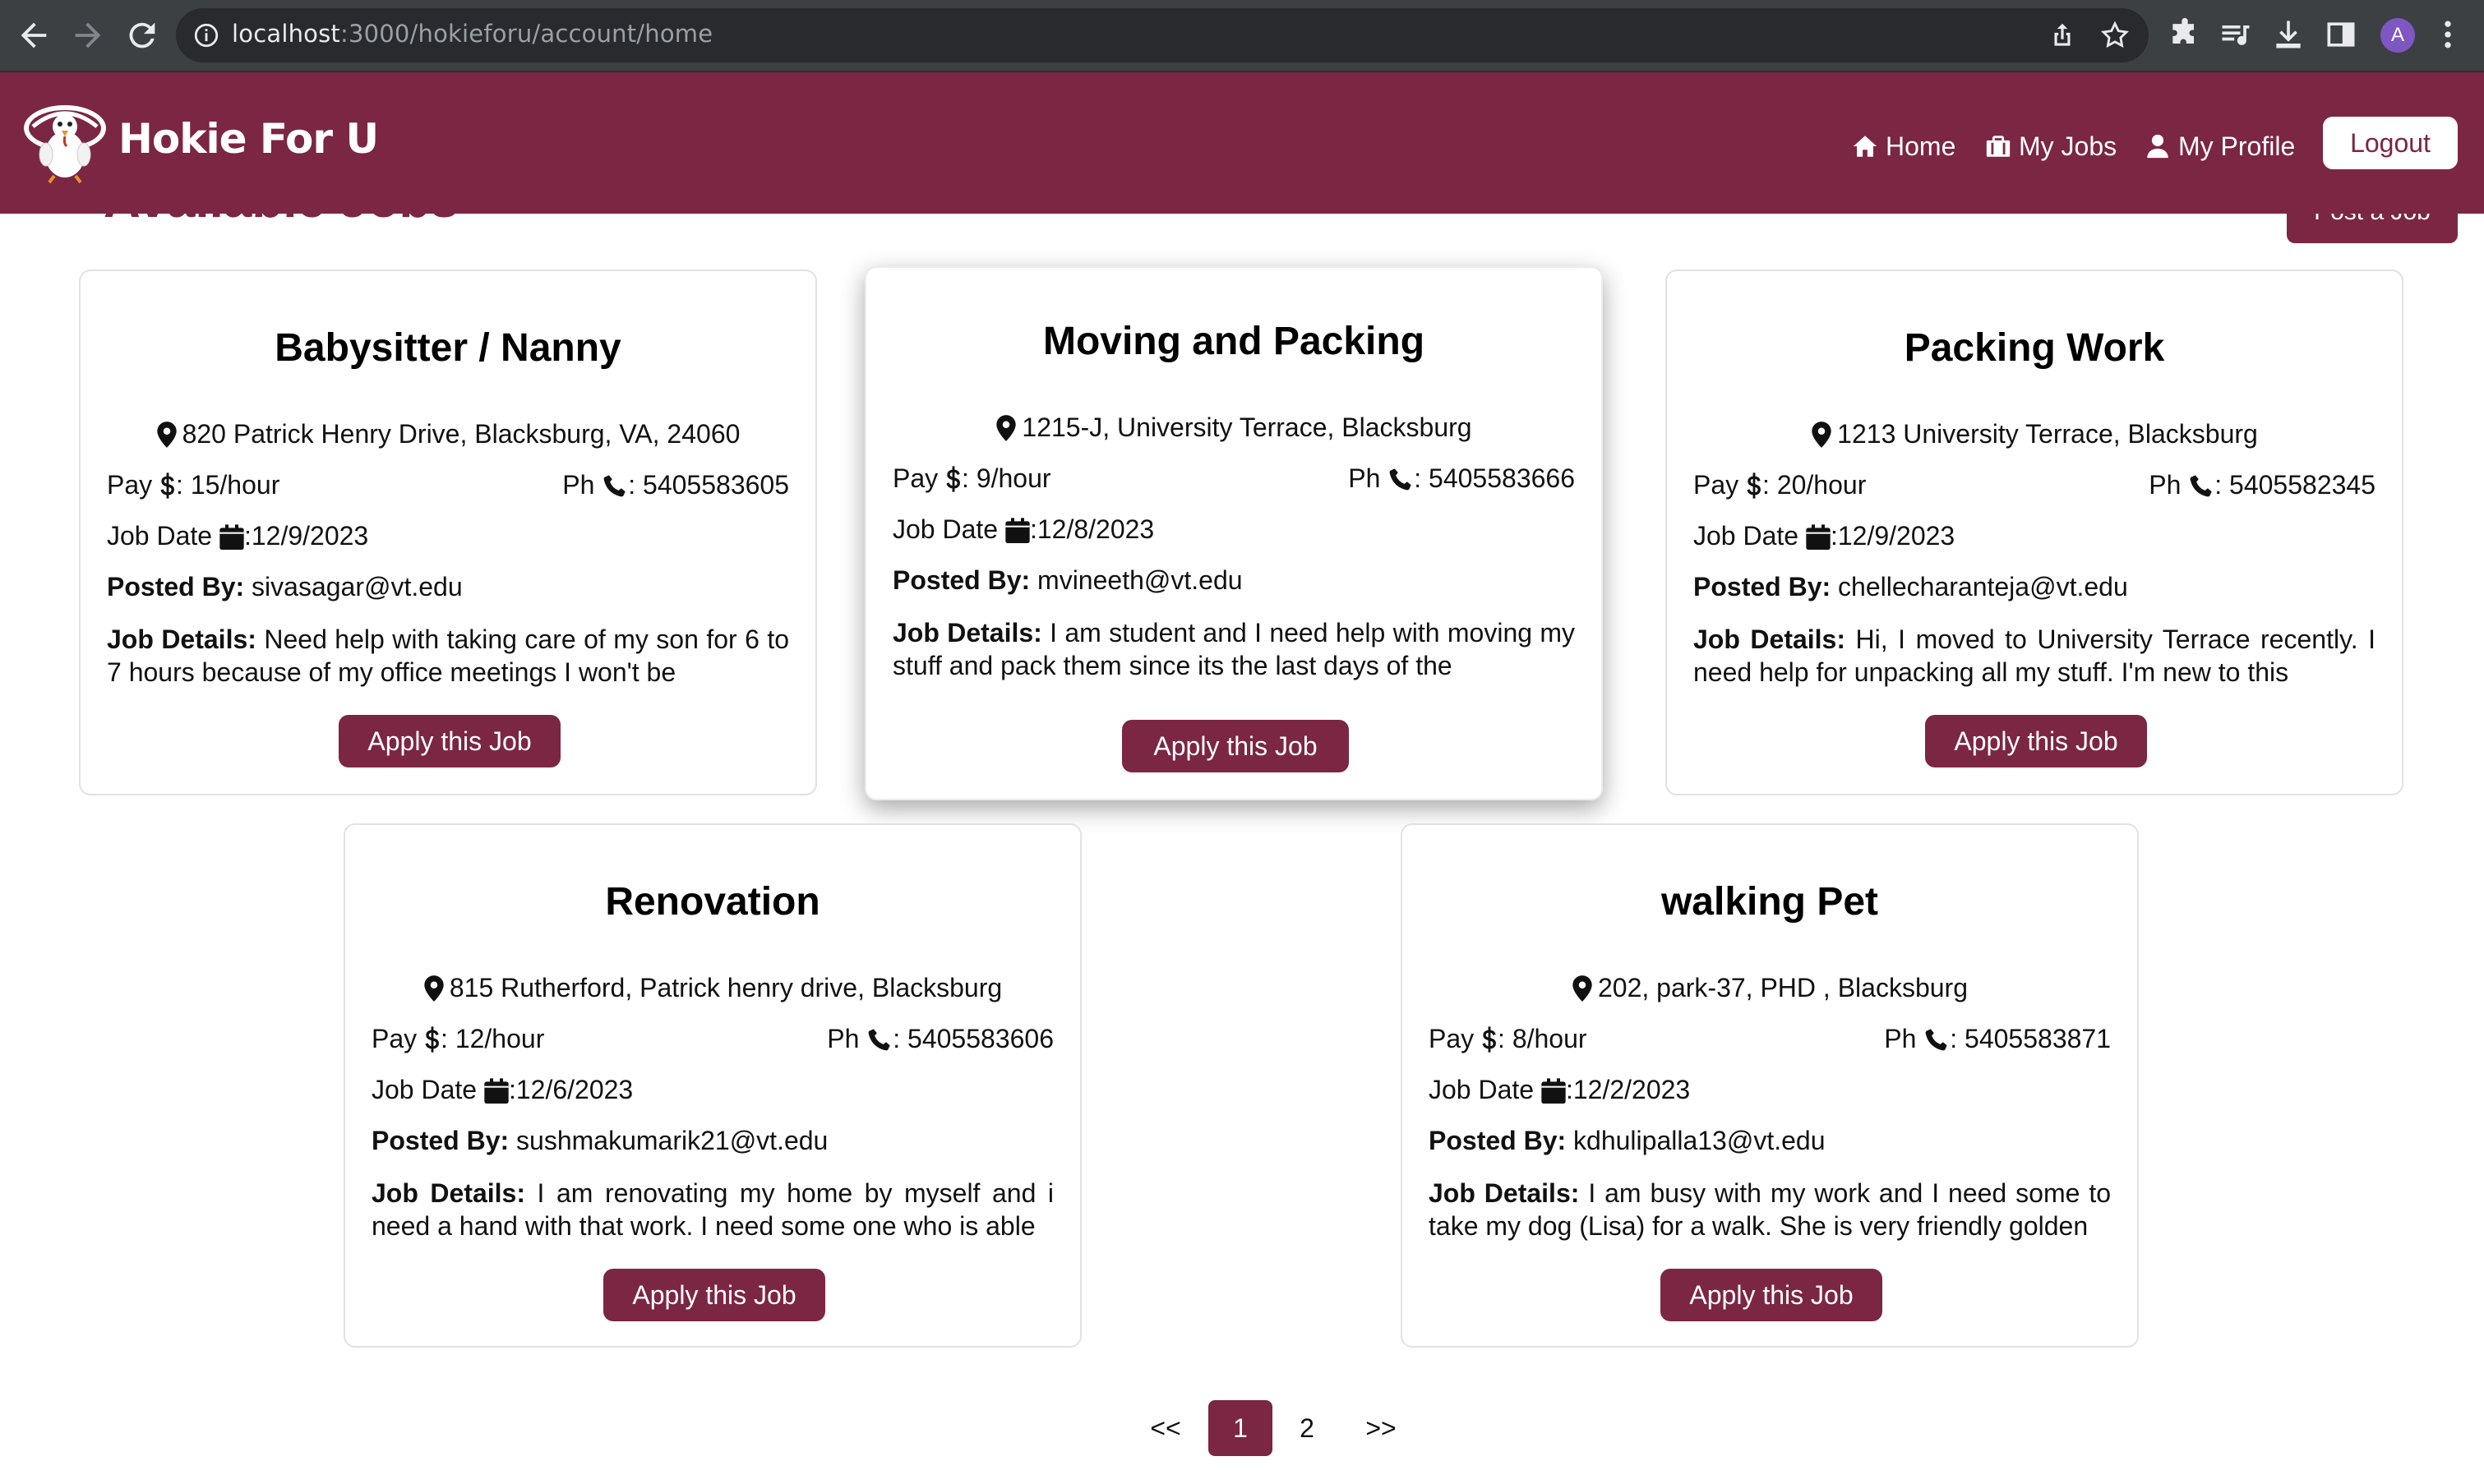 The width and height of the screenshot is (2484, 1484). I want to click on phone-icon, so click(1936, 1039).